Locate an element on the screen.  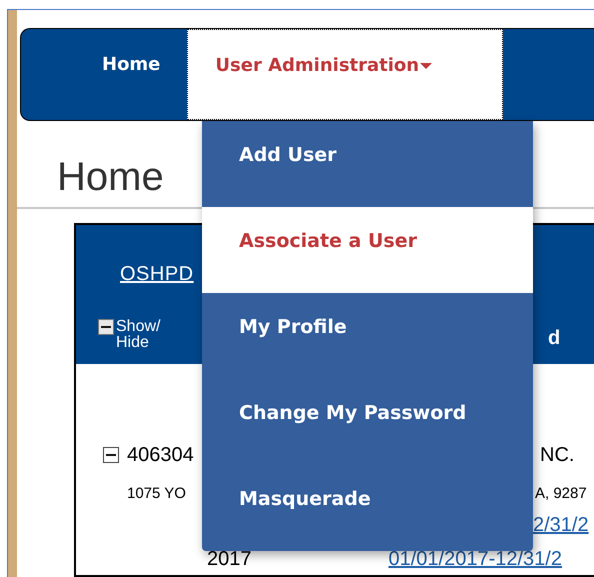
nav-tab: User Administration is located at coordinates (345, 74).